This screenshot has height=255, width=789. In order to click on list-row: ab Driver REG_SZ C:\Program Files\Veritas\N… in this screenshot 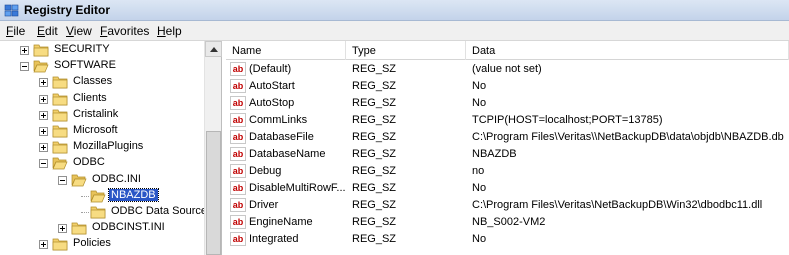, I will do `click(507, 205)`.